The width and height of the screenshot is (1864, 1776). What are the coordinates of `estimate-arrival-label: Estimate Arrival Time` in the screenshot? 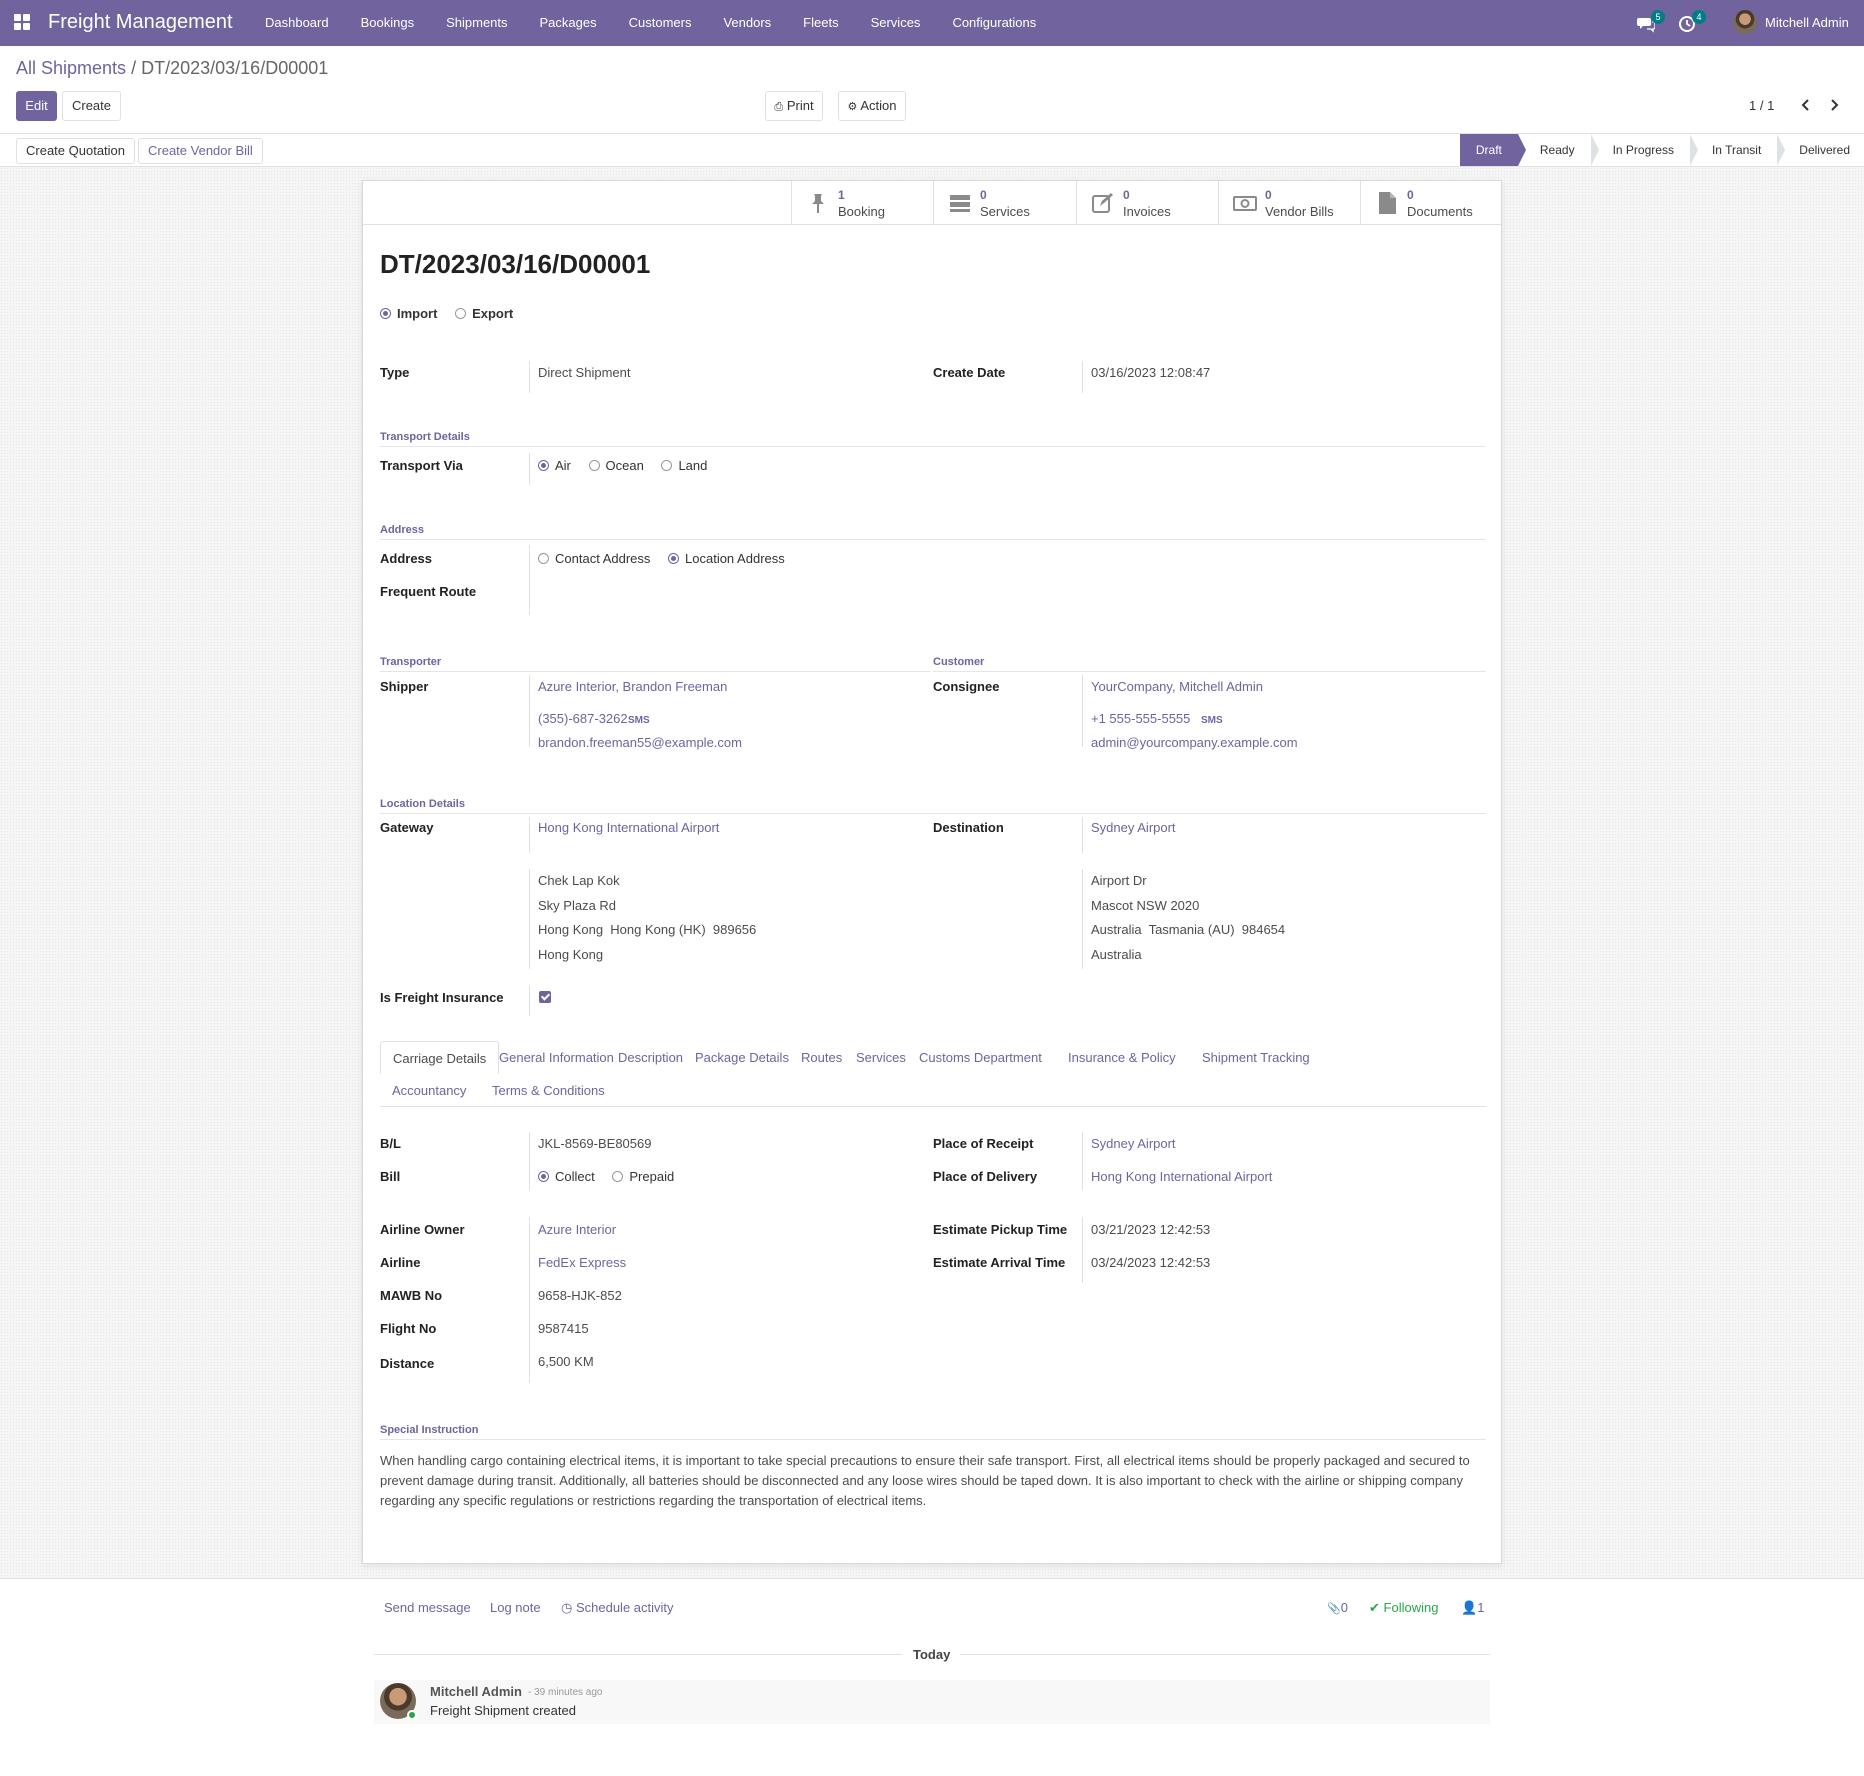 It's located at (999, 1262).